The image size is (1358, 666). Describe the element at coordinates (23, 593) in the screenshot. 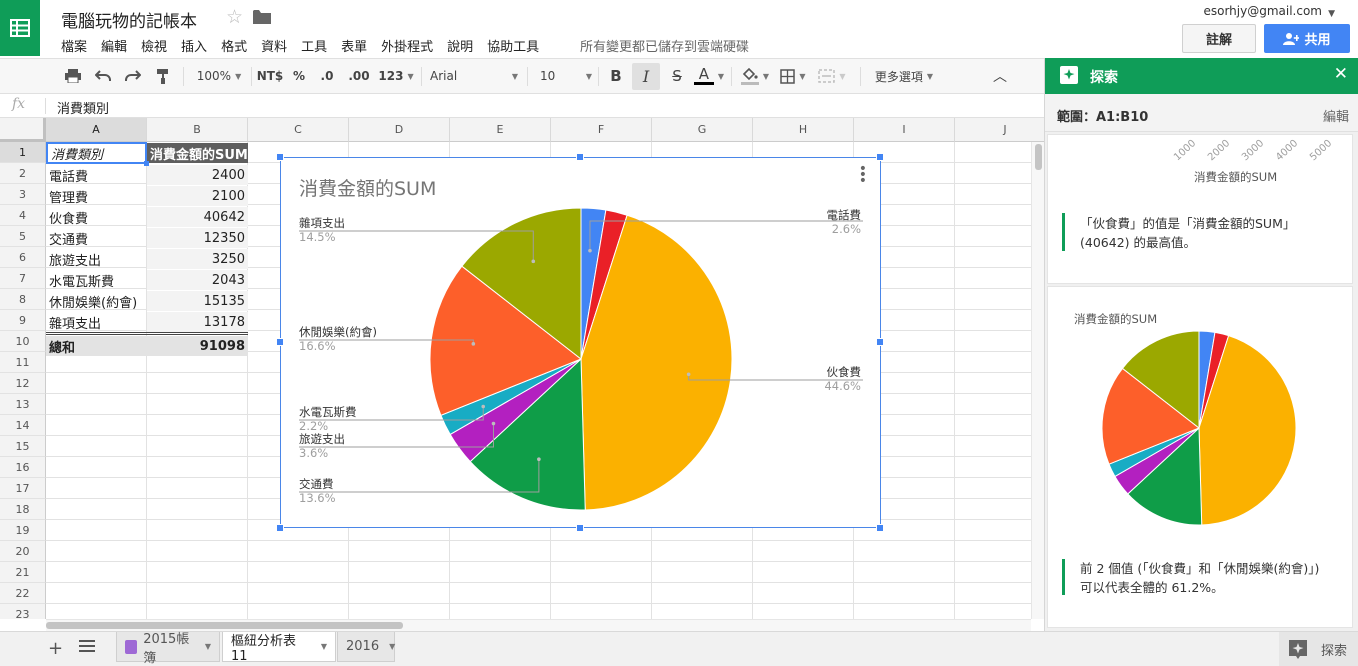

I see `row-header-22: 22` at that location.